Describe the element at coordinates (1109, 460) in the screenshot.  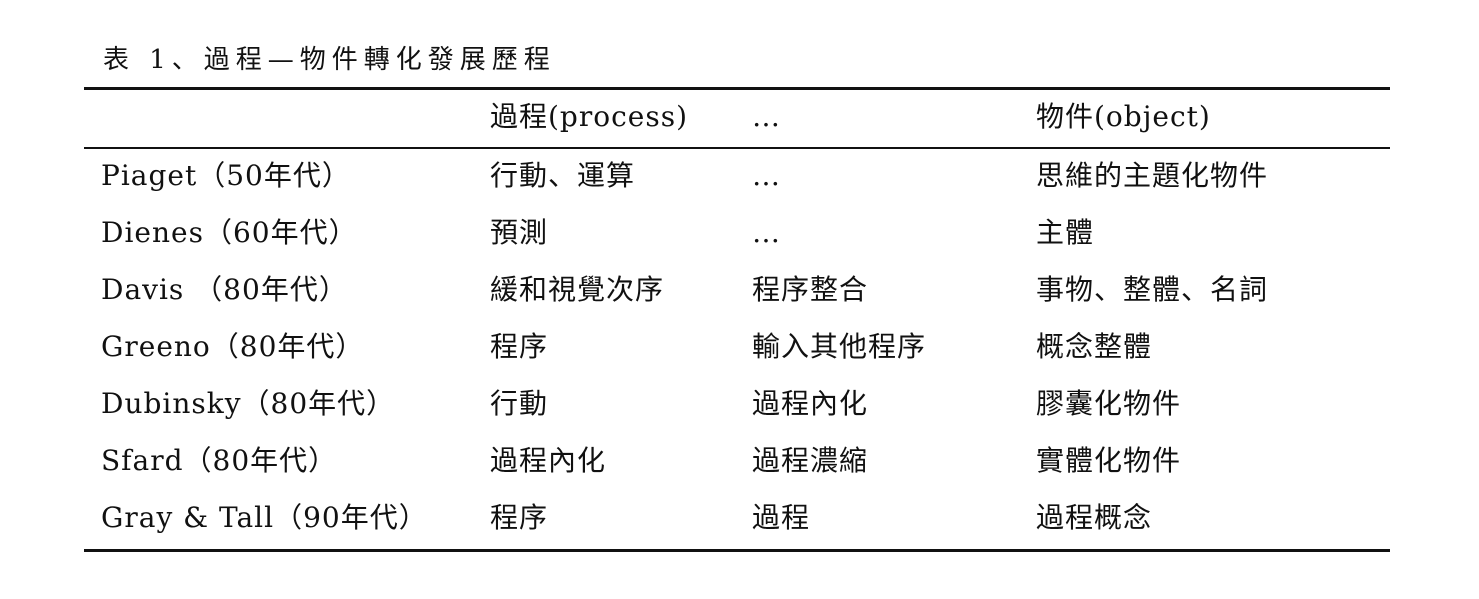
I see `cell-object: 實體化物件` at that location.